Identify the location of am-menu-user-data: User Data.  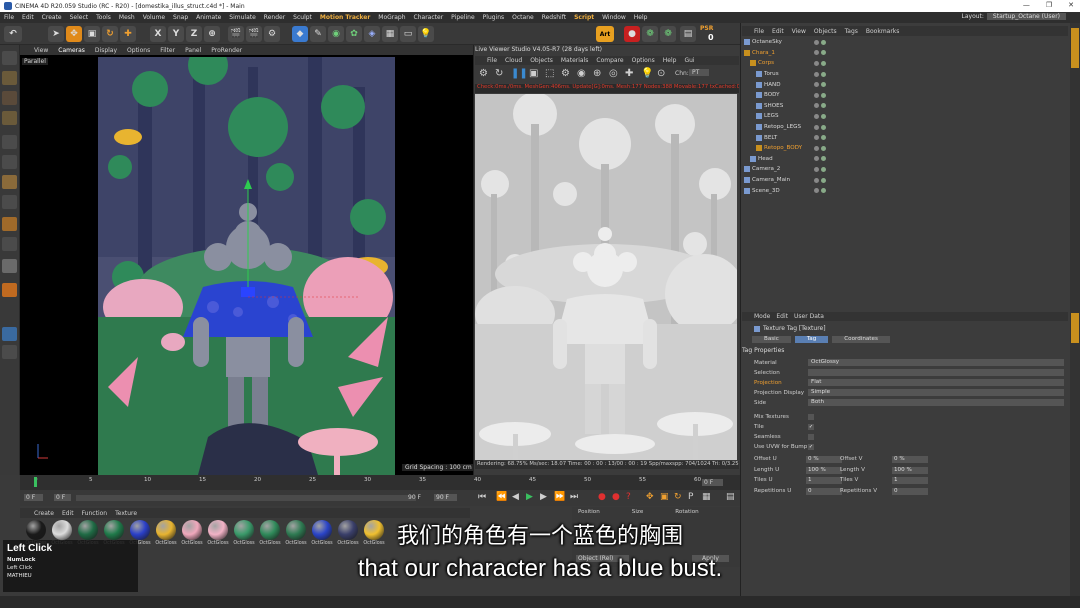
(809, 316).